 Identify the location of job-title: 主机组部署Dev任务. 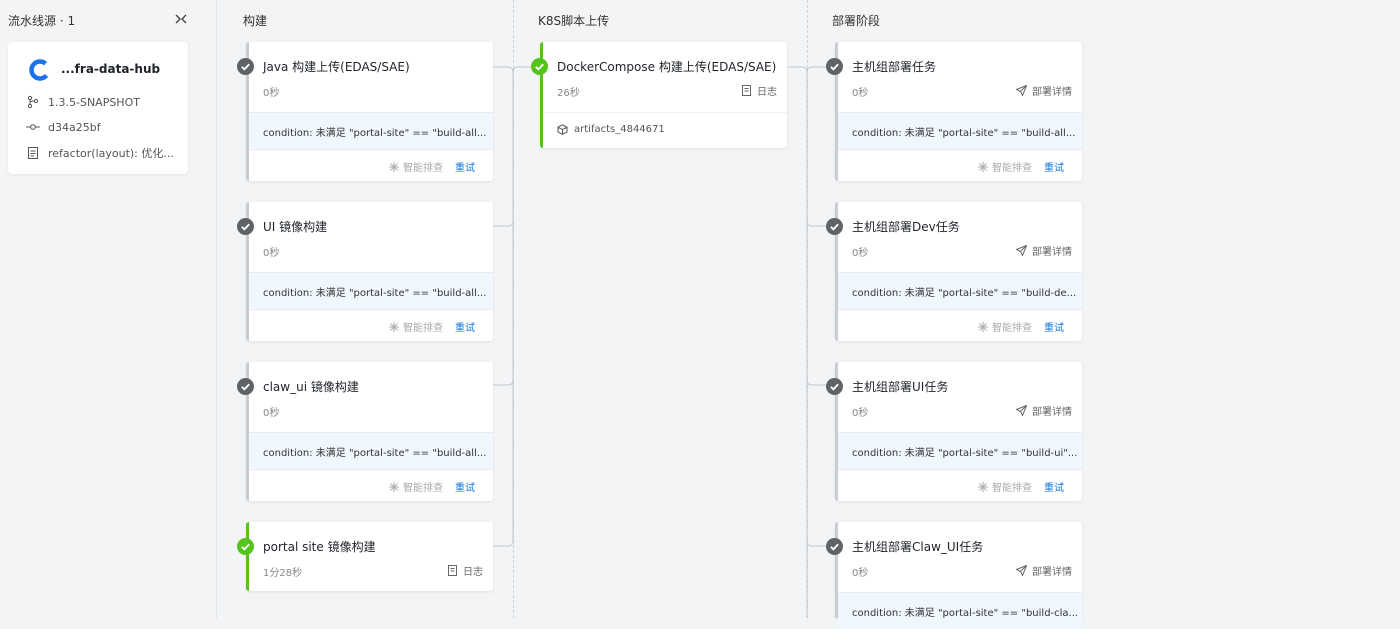
(906, 227).